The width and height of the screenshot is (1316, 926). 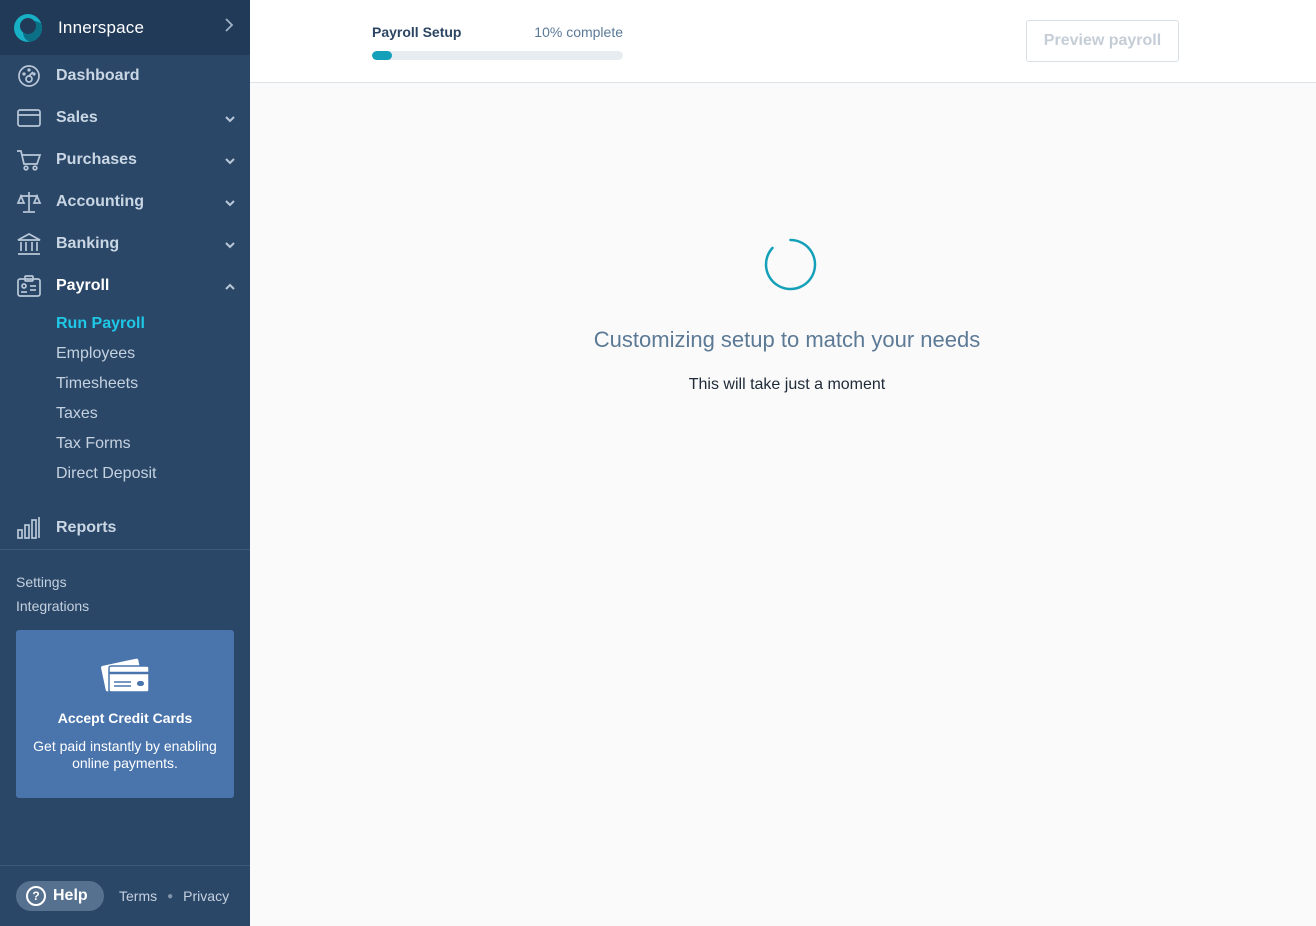 I want to click on settings-link: Settings, so click(x=52, y=582).